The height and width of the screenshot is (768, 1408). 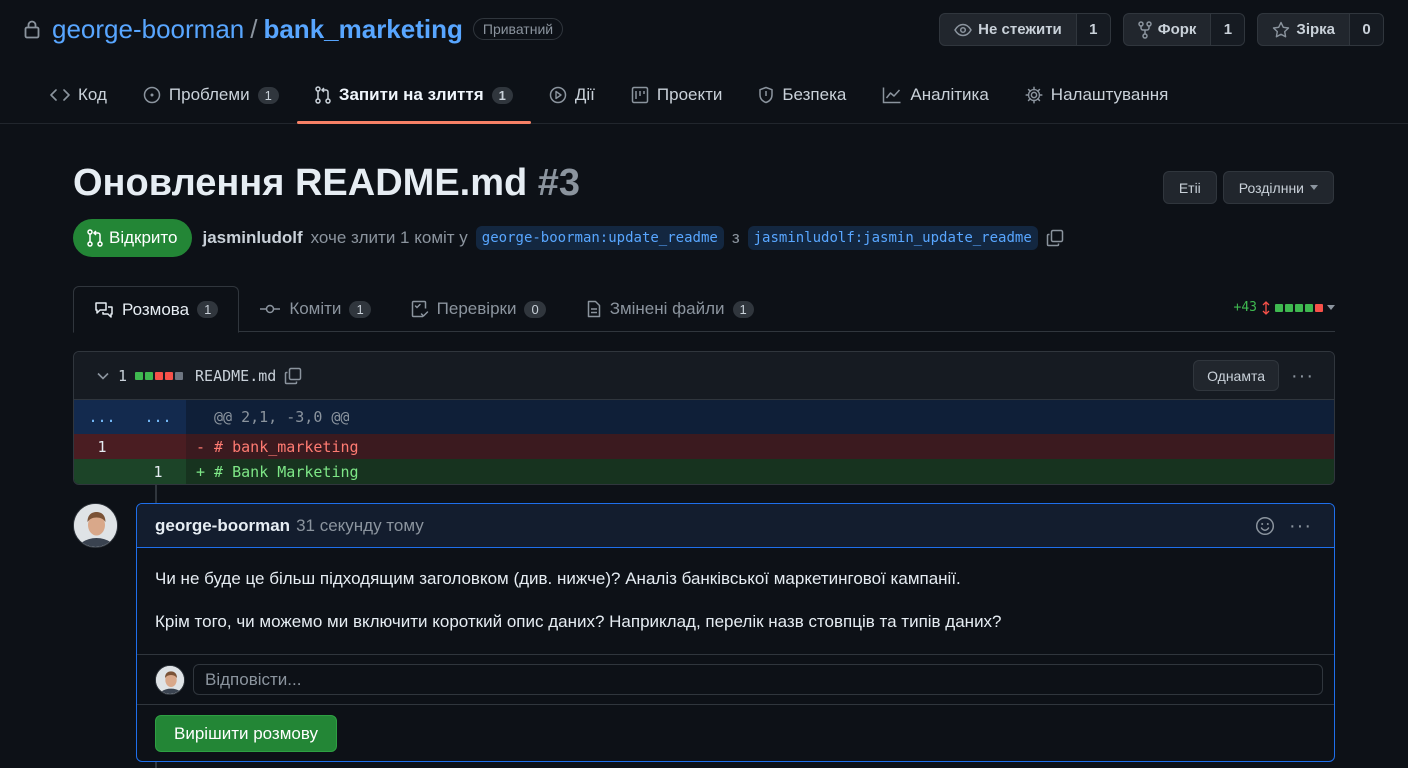 I want to click on tab-files-changed: Змінені файли 1, so click(x=670, y=309).